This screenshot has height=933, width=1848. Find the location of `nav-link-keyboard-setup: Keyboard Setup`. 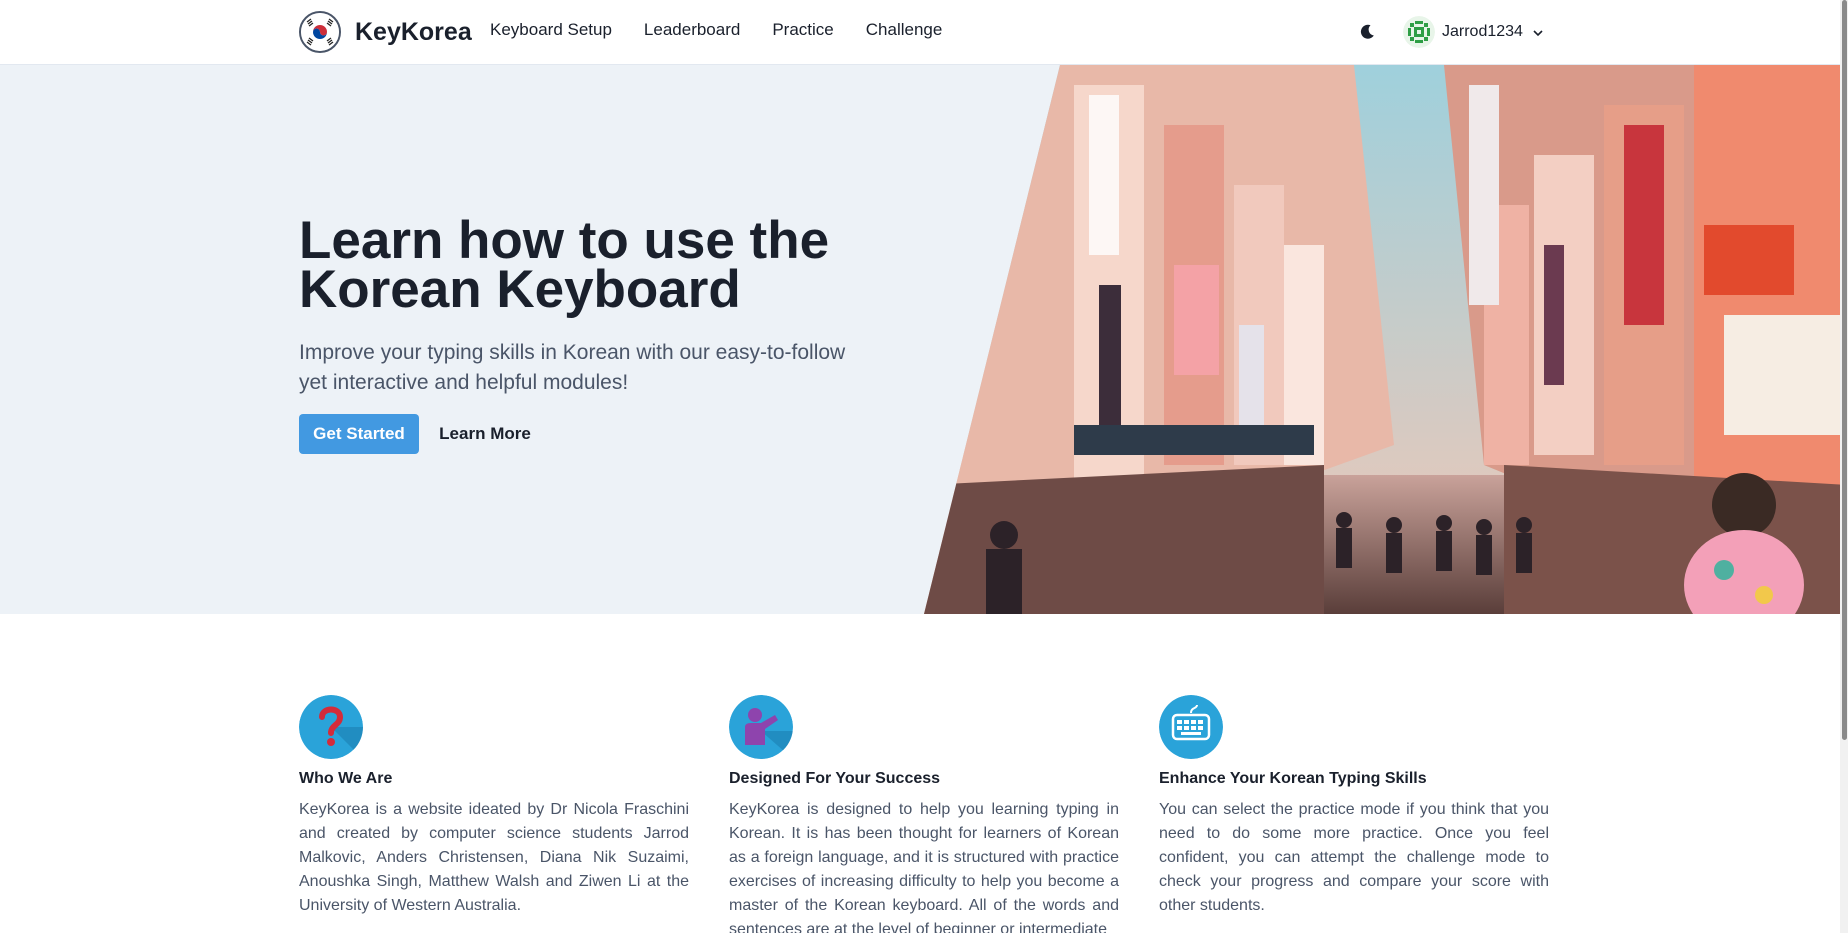

nav-link-keyboard-setup: Keyboard Setup is located at coordinates (551, 30).